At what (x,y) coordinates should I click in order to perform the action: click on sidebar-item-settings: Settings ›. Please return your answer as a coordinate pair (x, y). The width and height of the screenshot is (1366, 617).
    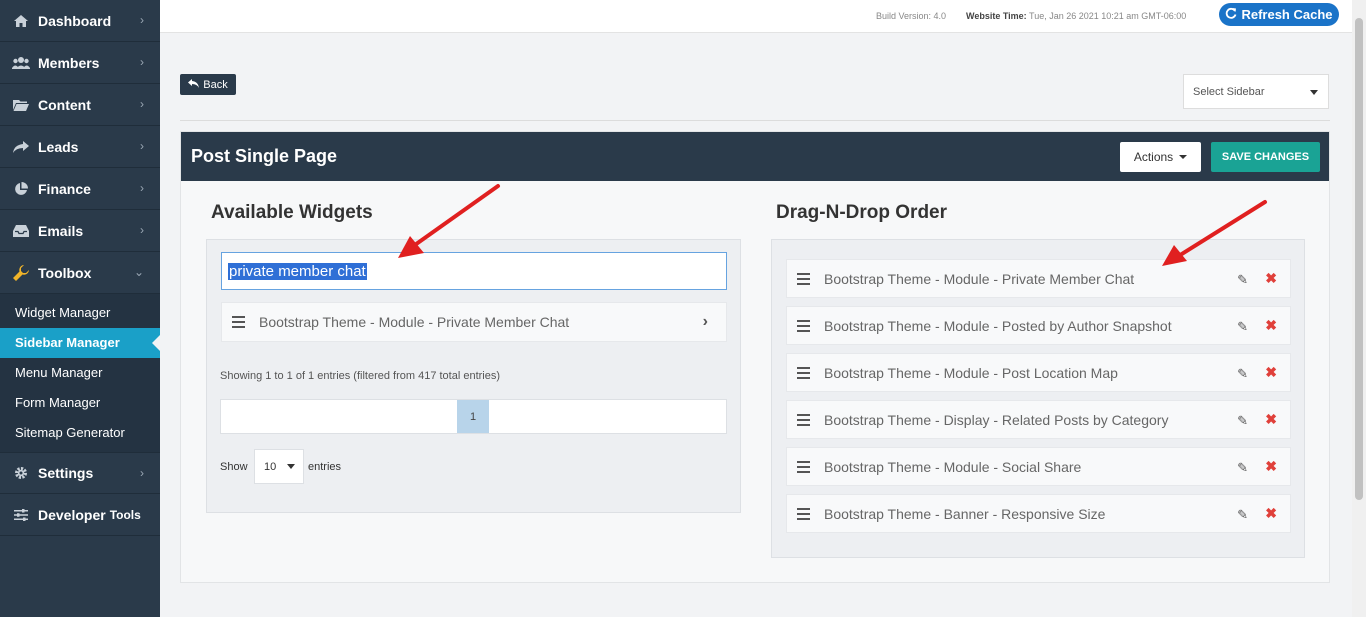
    Looking at the image, I should click on (80, 473).